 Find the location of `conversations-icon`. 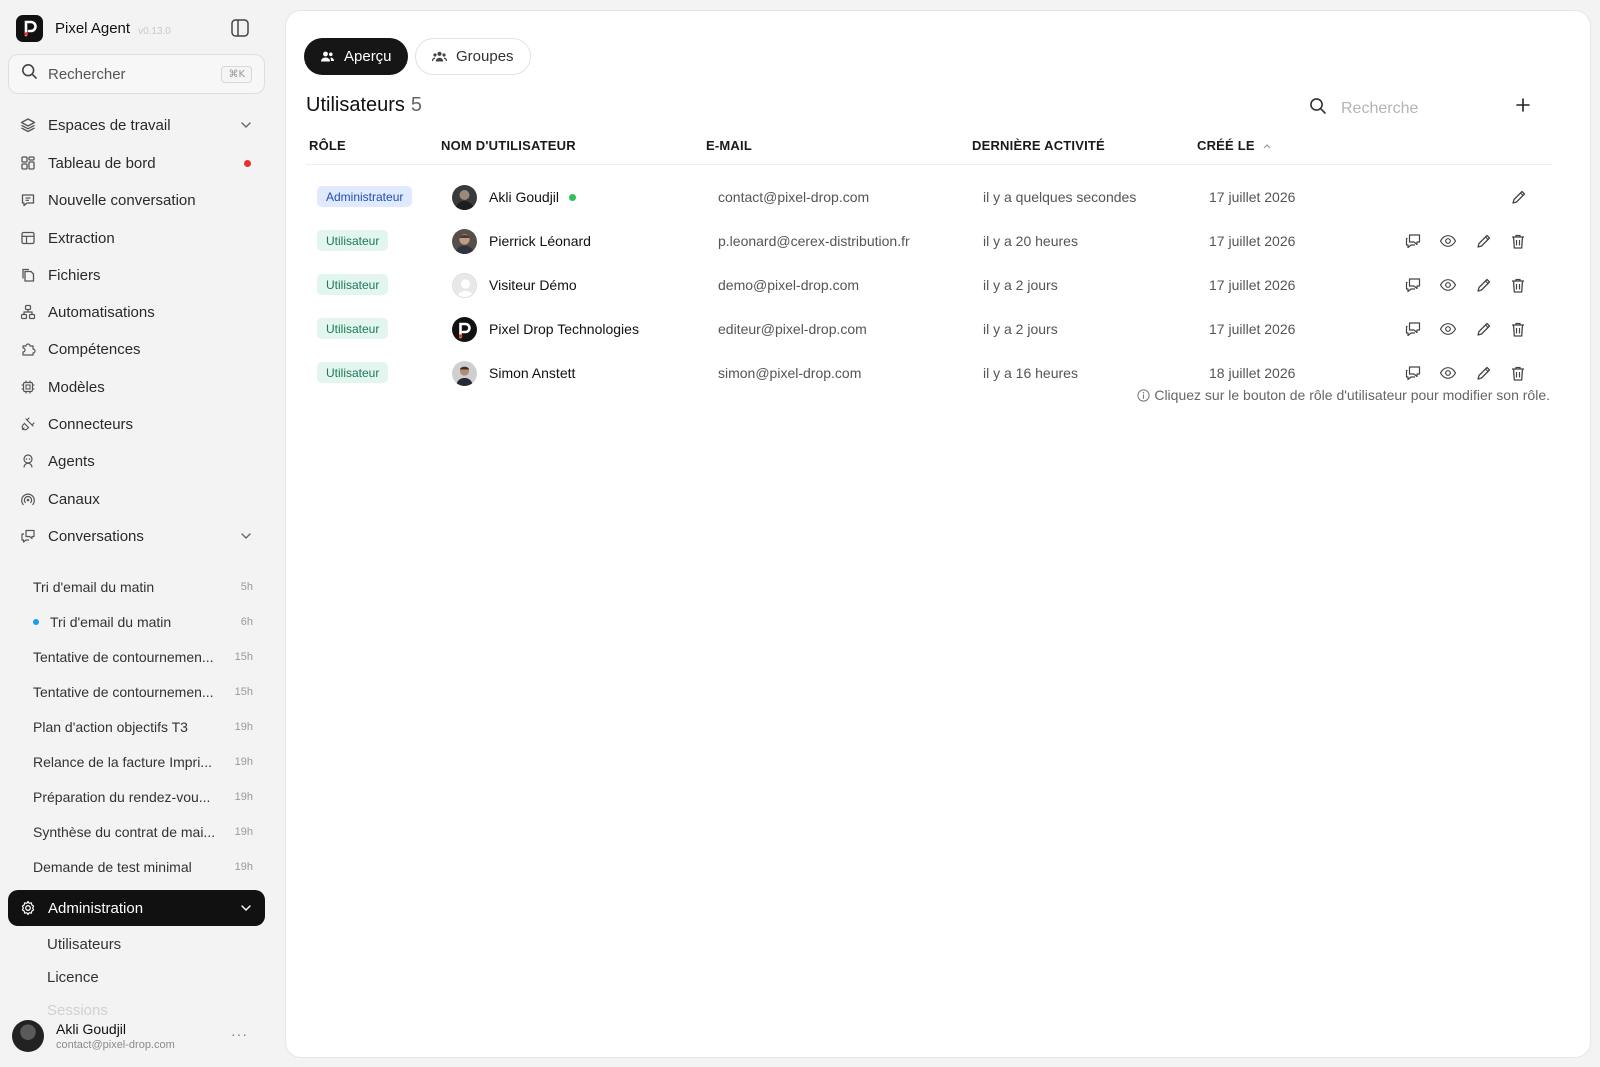

conversations-icon is located at coordinates (28, 536).